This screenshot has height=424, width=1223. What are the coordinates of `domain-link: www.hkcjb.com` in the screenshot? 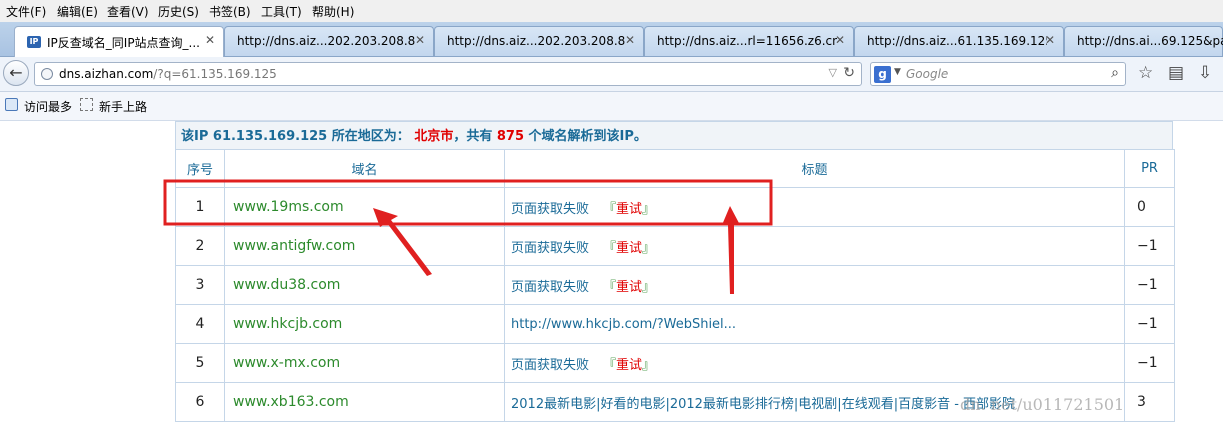 It's located at (364, 324).